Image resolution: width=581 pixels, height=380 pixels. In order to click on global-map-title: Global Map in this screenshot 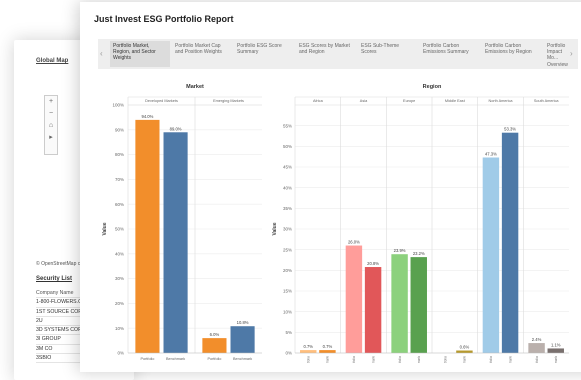, I will do `click(52, 61)`.